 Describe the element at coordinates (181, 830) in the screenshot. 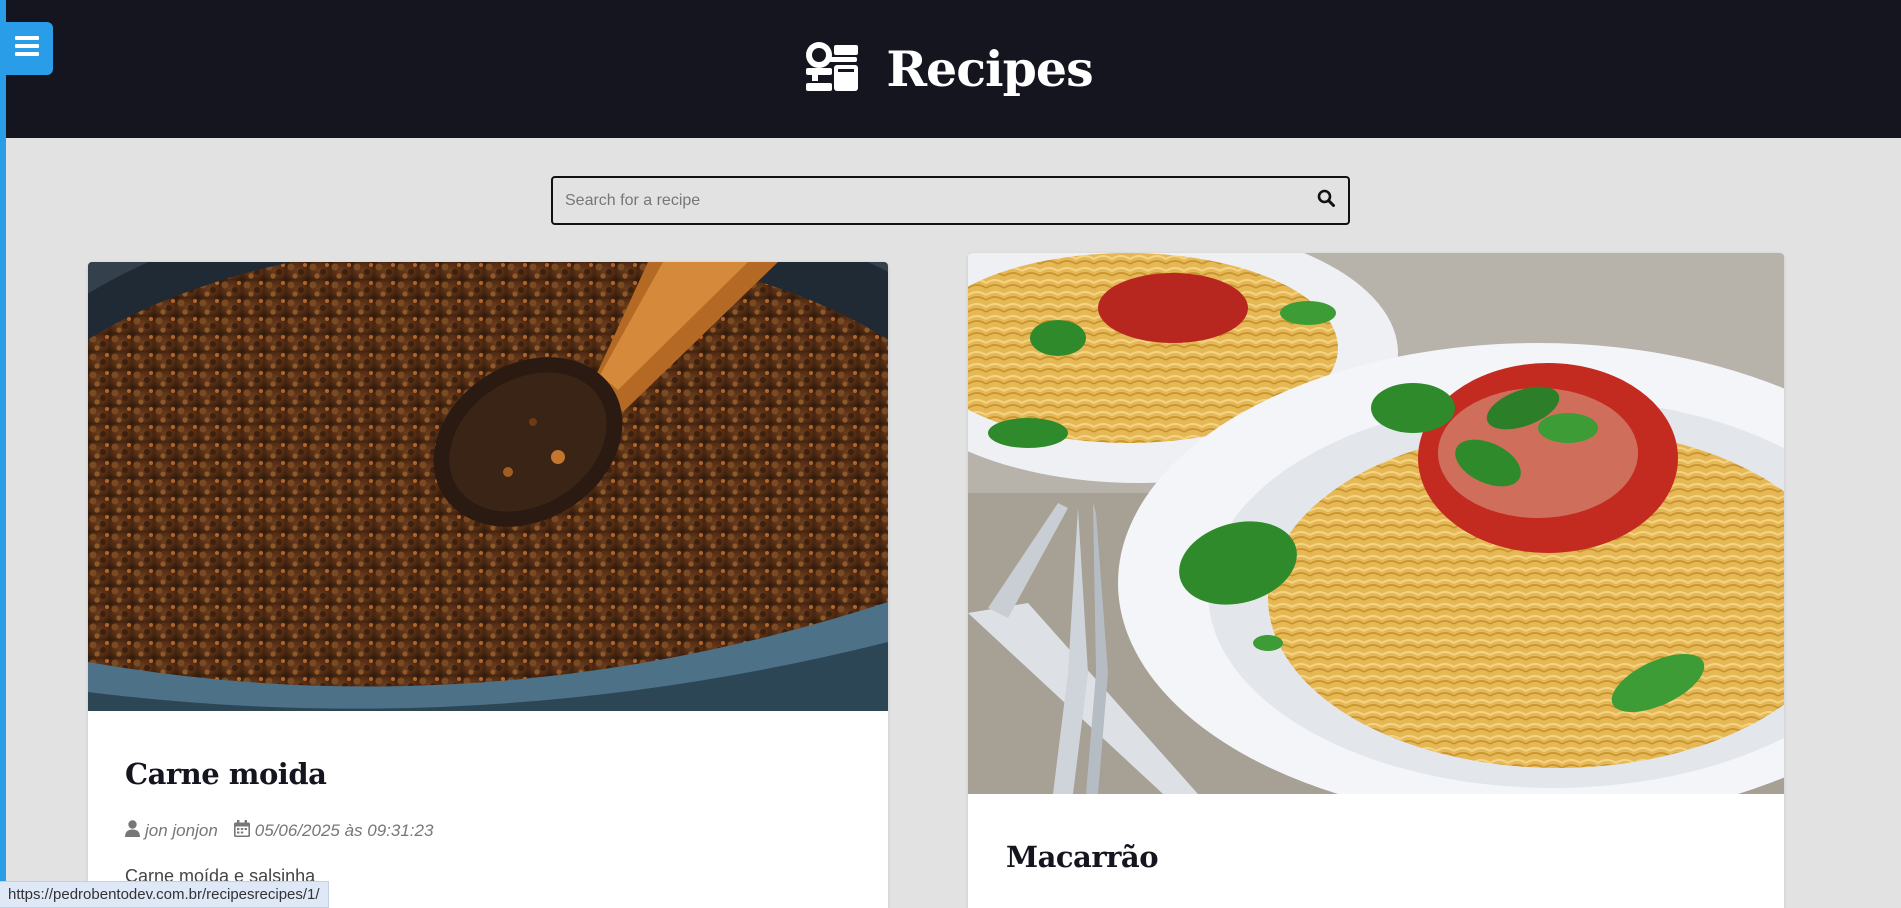

I see `author-name: jon jonjon` at that location.